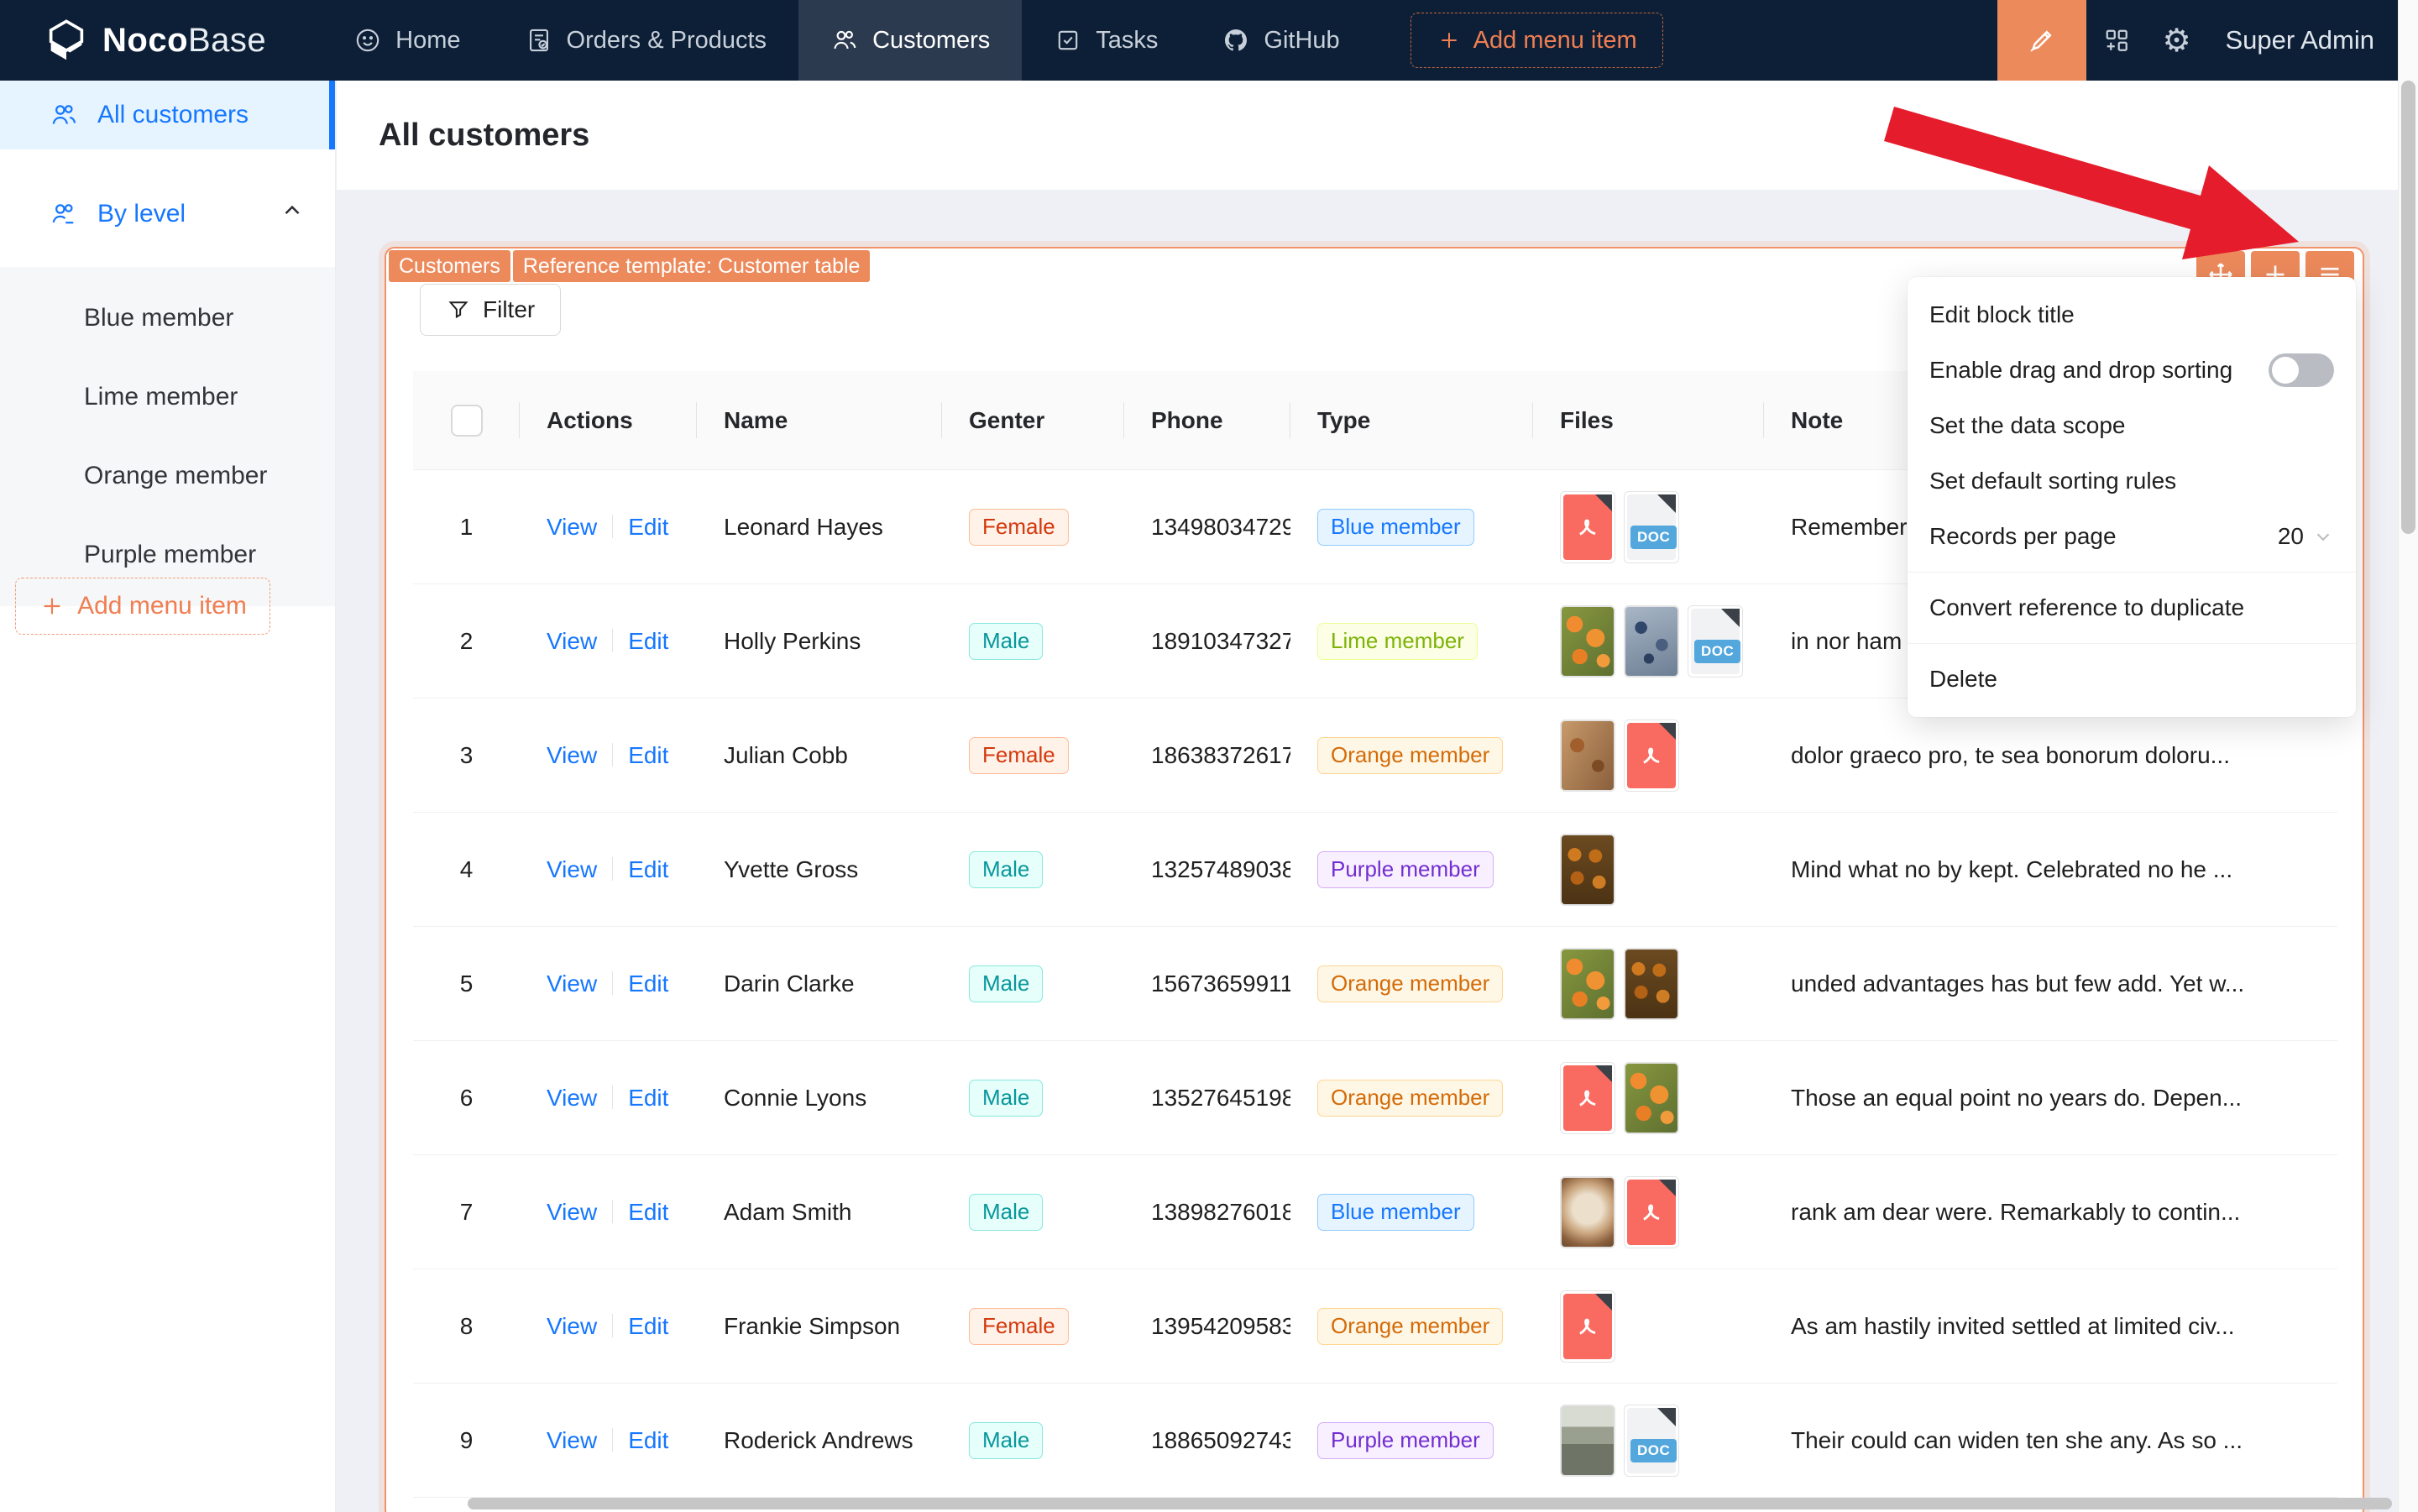 The width and height of the screenshot is (2418, 1512). Describe the element at coordinates (2116, 40) in the screenshot. I see `plugin-manager-button` at that location.